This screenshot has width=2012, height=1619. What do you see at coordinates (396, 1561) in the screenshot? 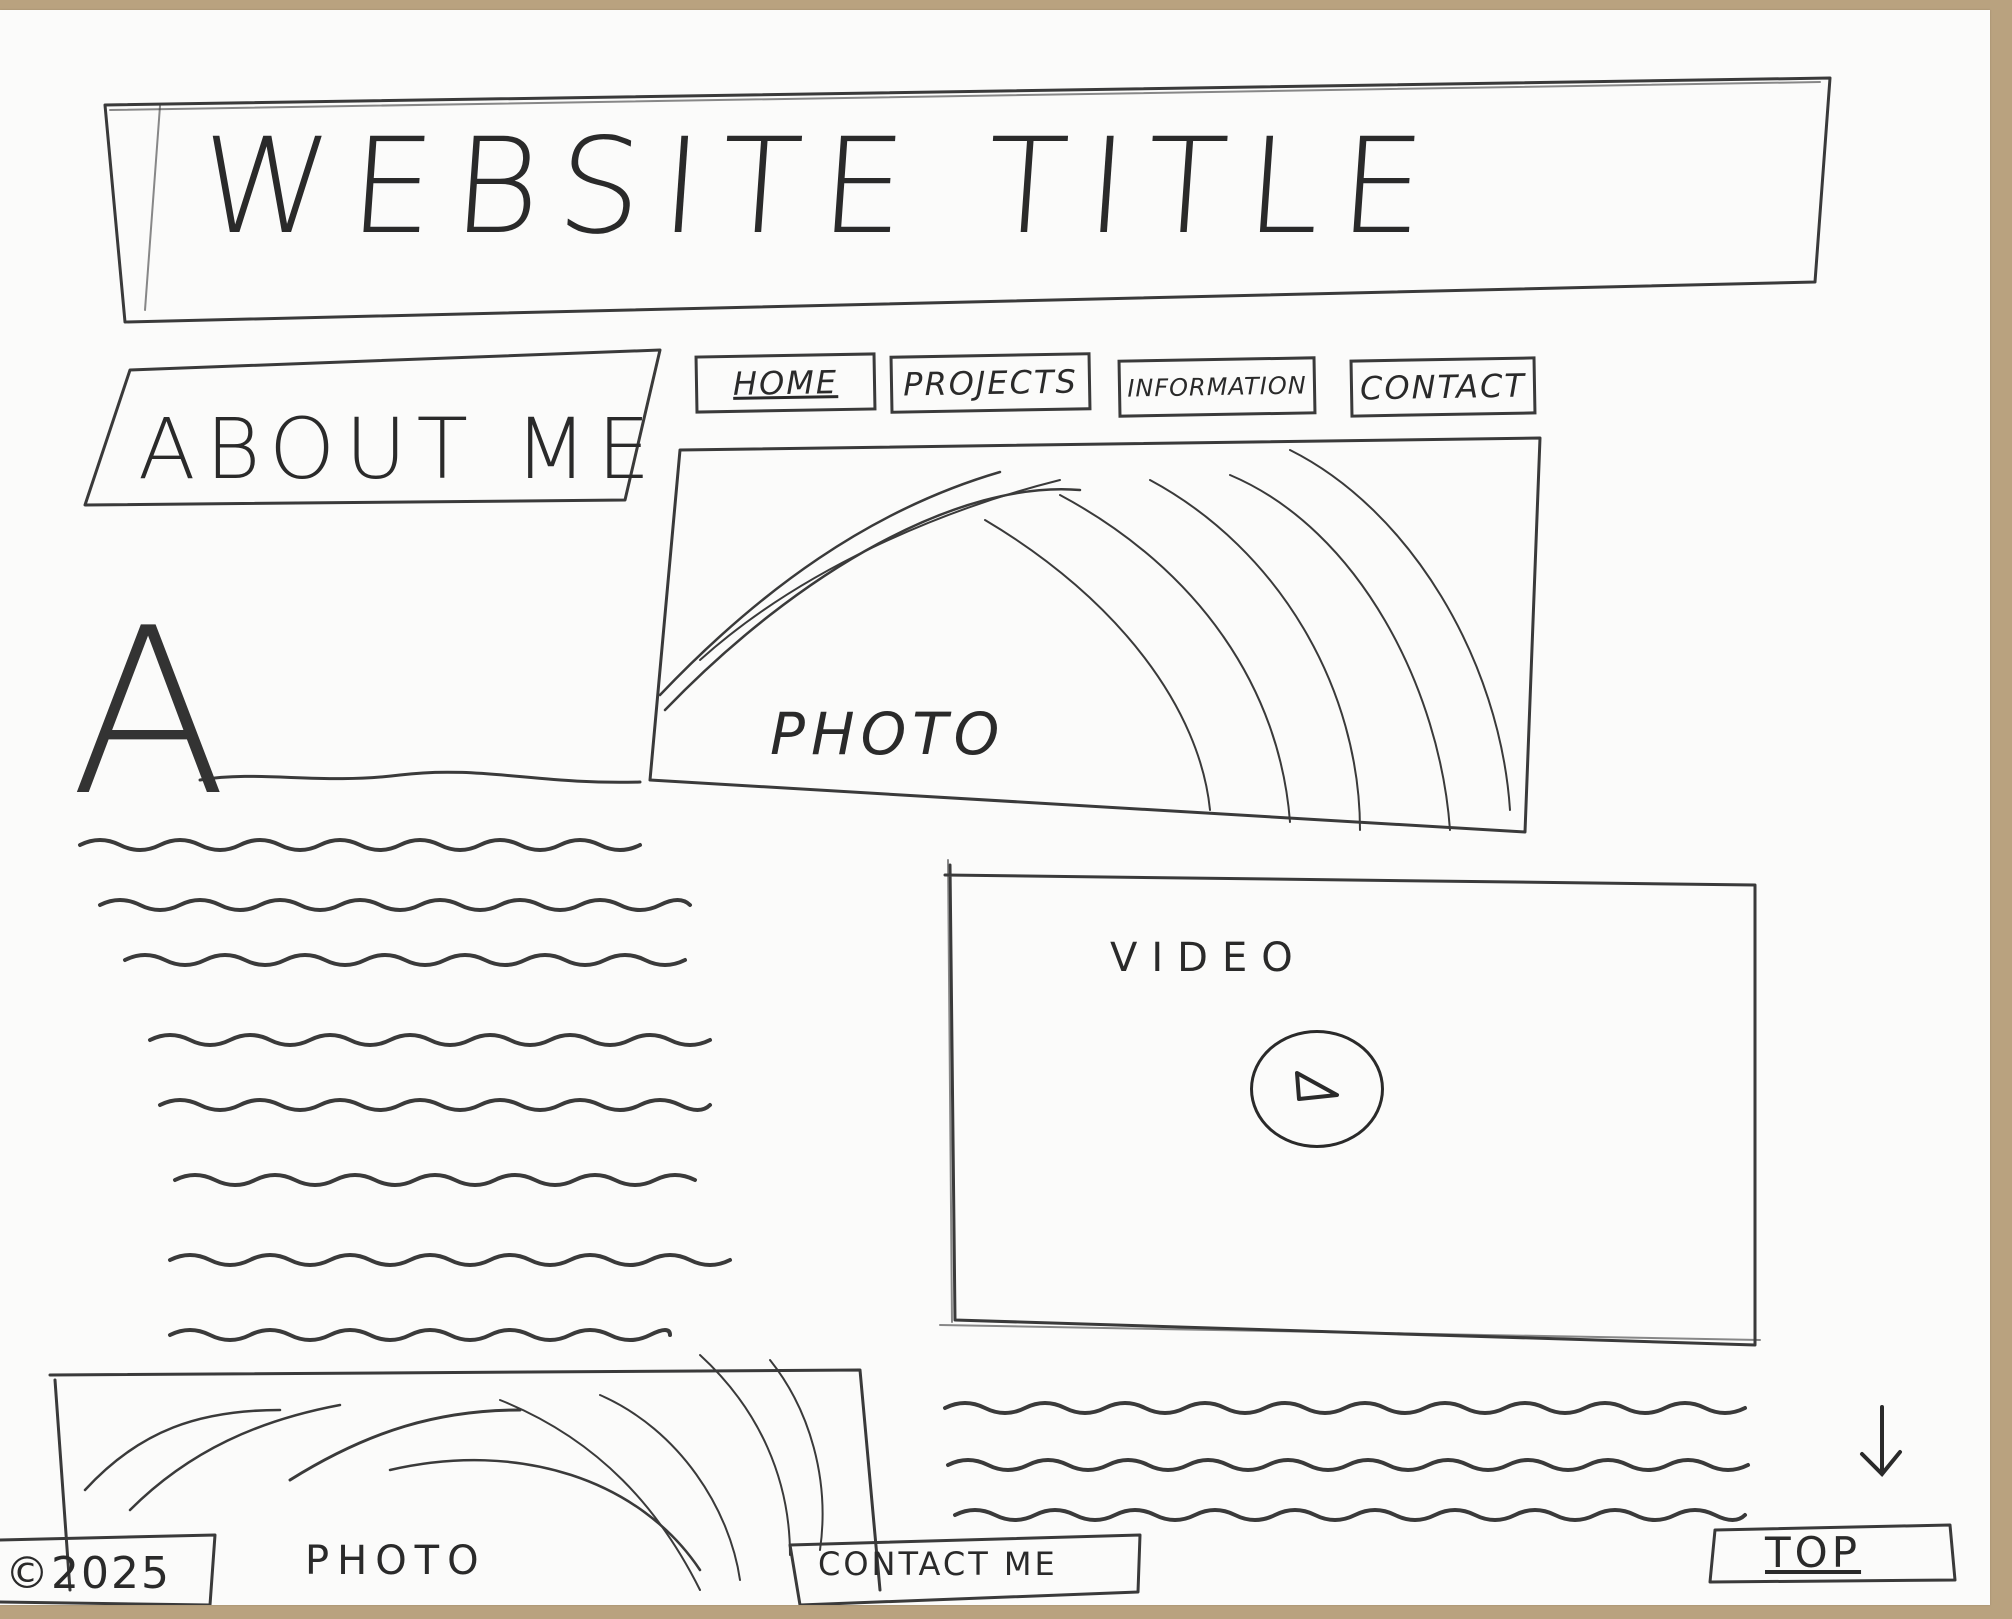
I see `bottom-photo-label: PHOTO` at bounding box center [396, 1561].